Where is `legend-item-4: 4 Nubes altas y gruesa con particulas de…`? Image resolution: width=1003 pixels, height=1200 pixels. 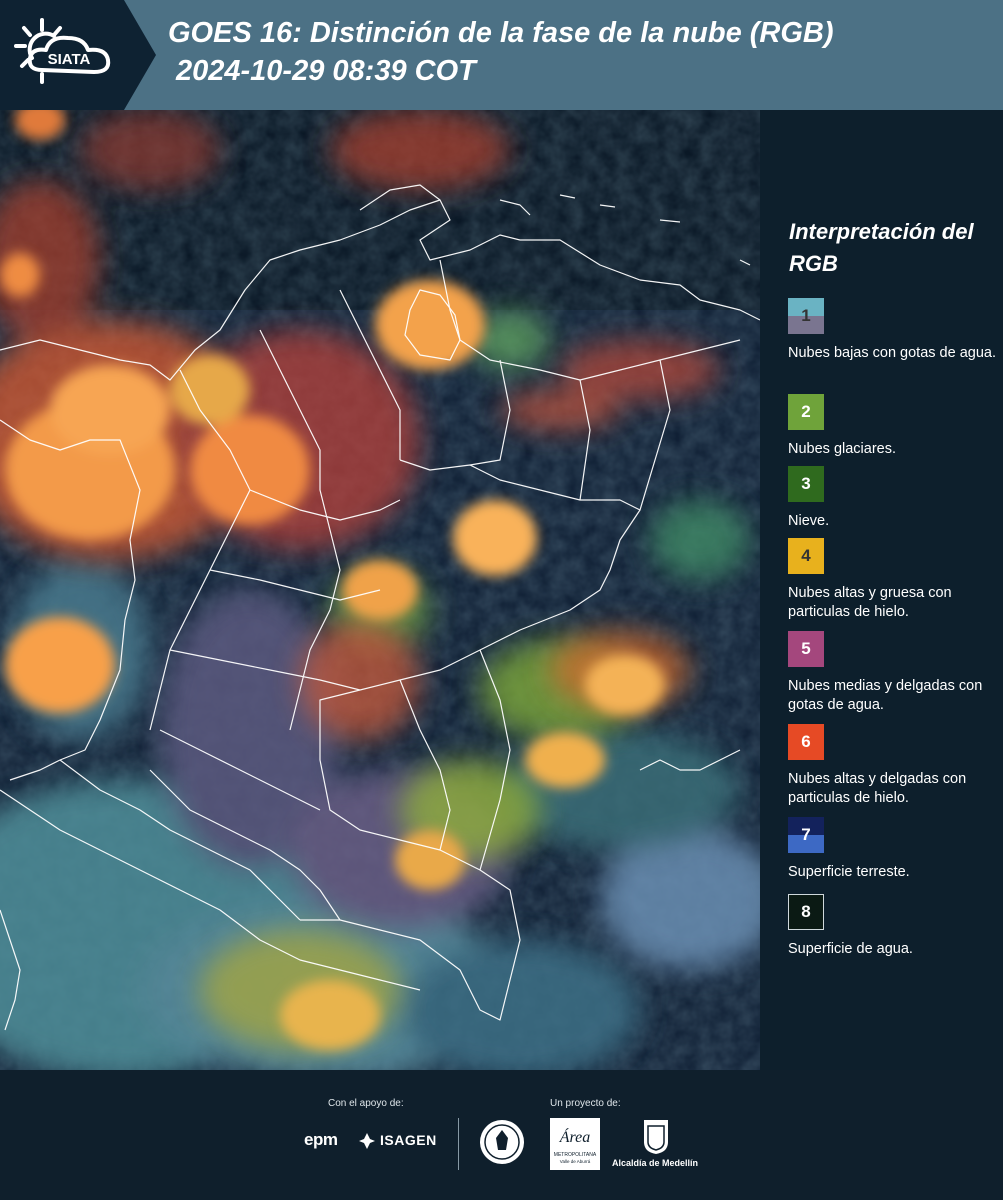
legend-item-4: 4 Nubes altas y gruesa con particulas de… is located at coordinates (893, 580).